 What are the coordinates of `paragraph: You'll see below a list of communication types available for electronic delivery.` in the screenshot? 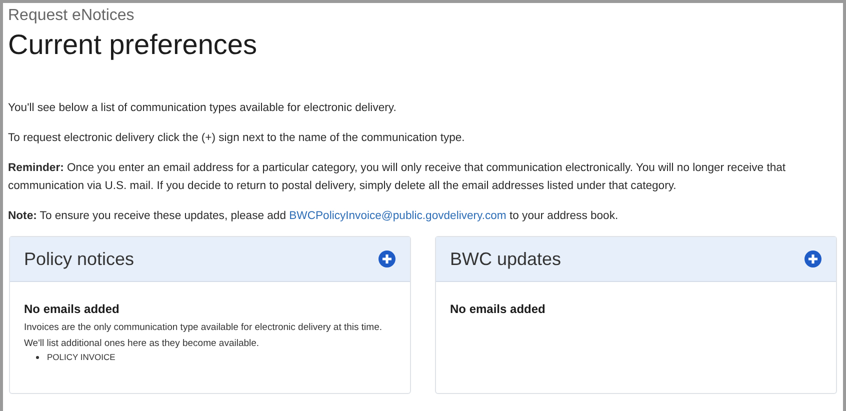 It's located at (203, 108).